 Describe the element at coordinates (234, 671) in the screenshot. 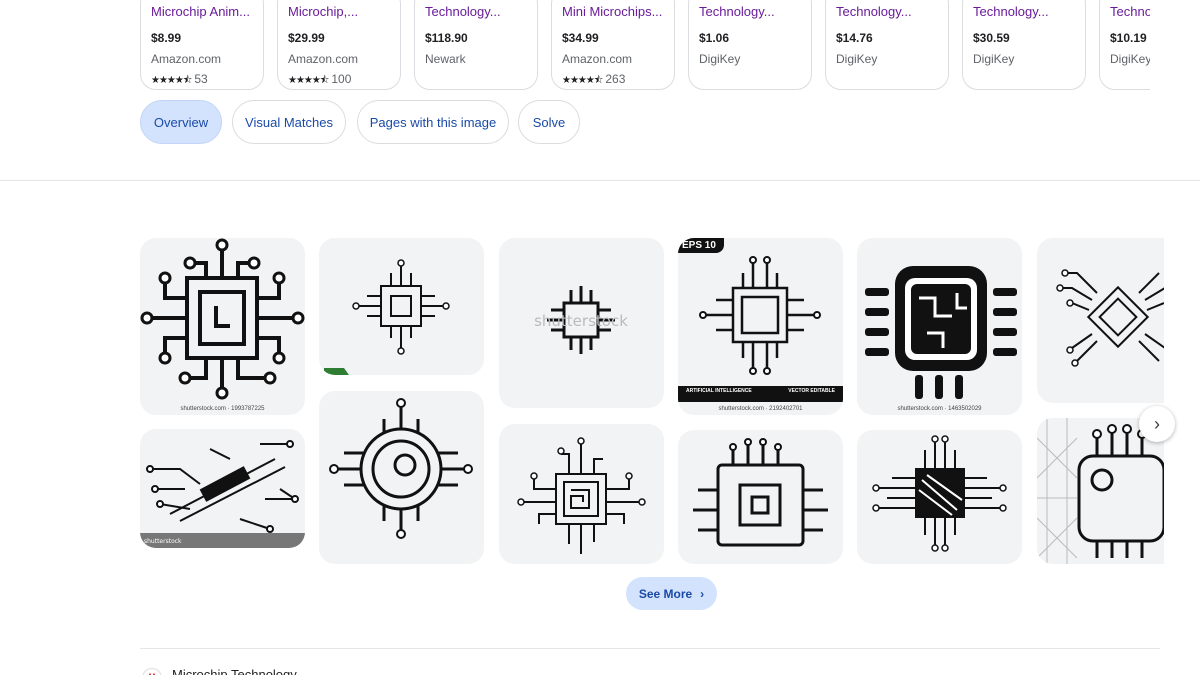

I see `source-name: Microchip Technology` at that location.